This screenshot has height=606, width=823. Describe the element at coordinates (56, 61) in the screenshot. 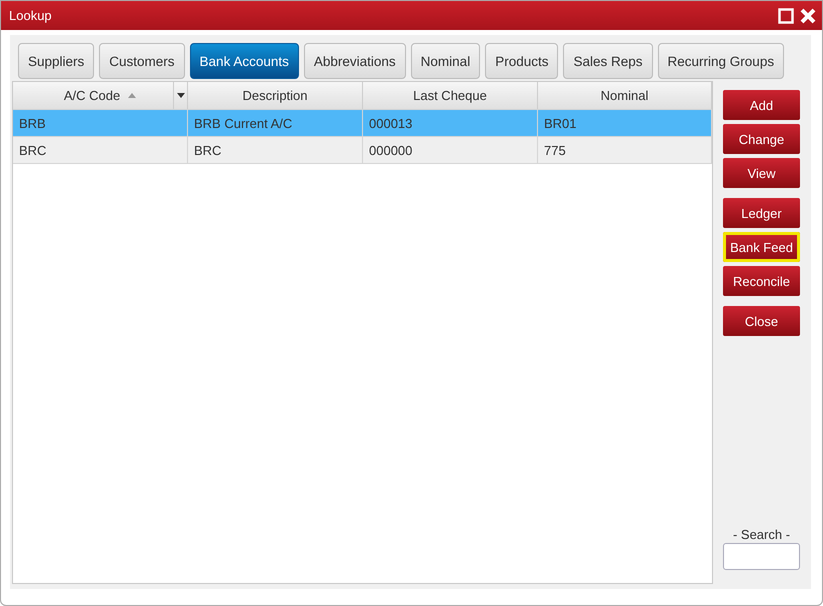

I see `tab: Suppliers` at that location.